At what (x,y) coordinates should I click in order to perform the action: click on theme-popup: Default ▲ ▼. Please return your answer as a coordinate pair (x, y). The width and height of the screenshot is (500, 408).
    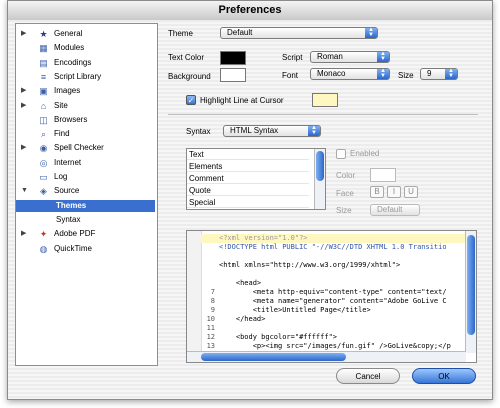
    Looking at the image, I should click on (299, 33).